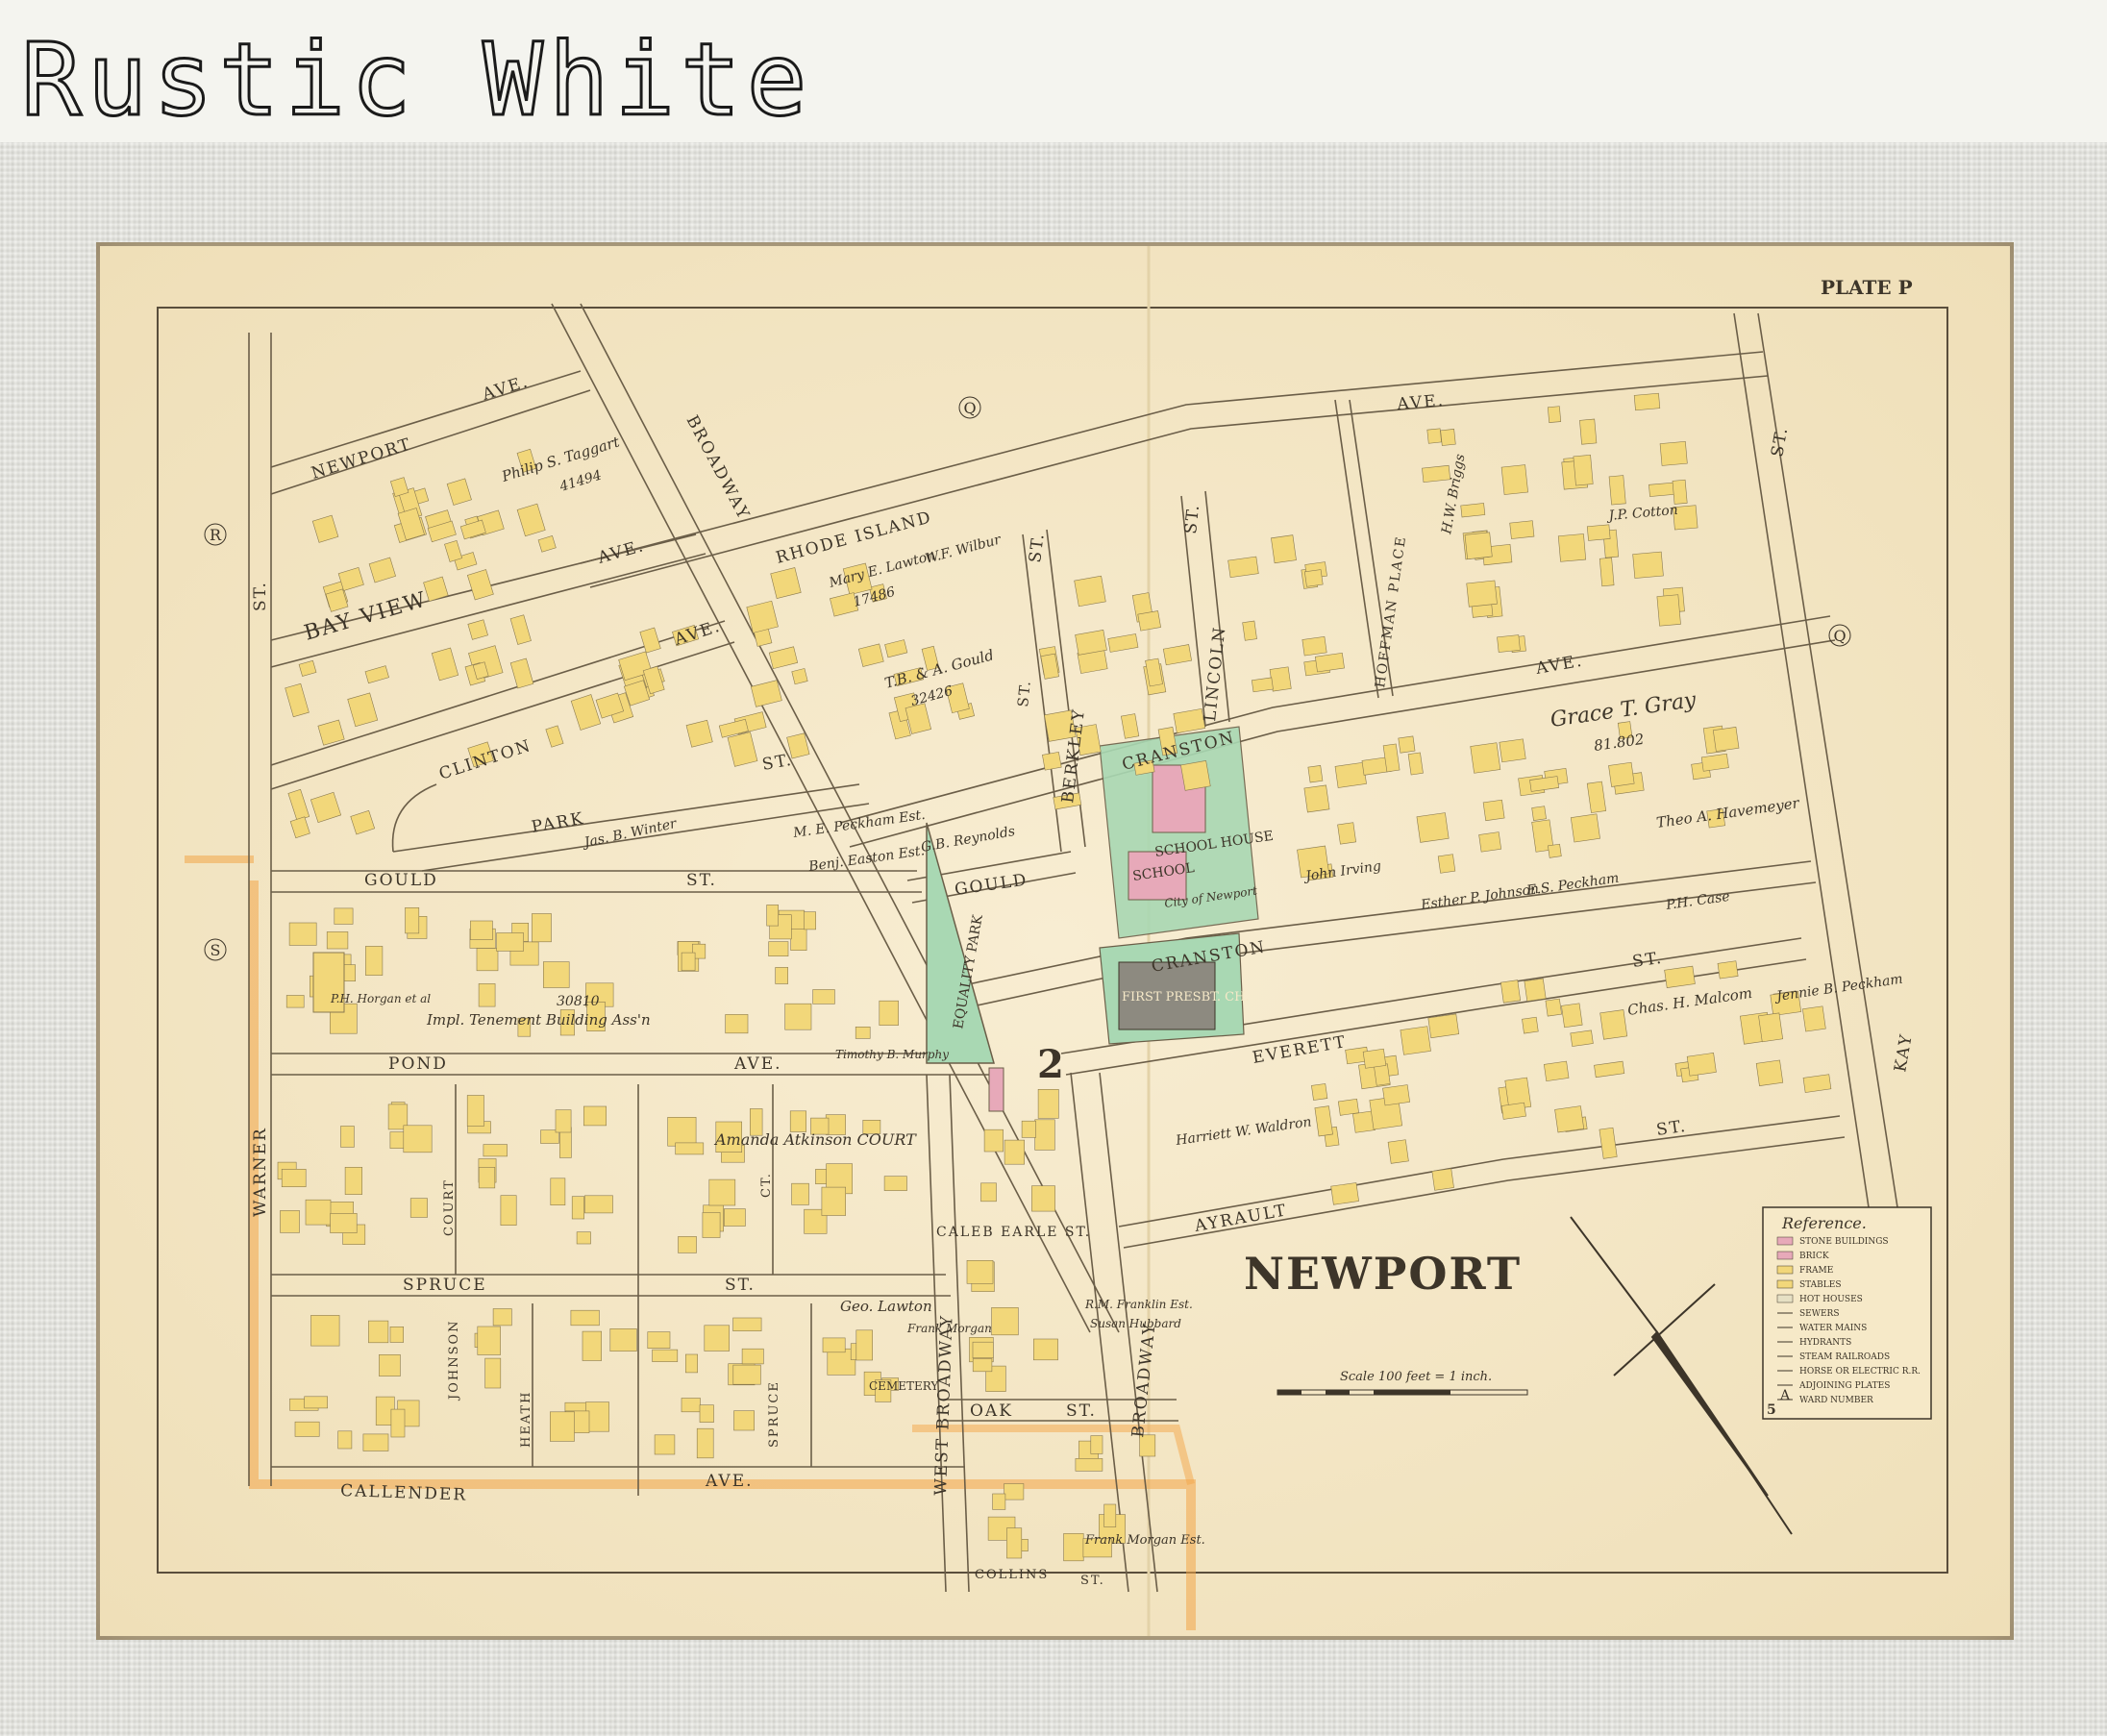 Image resolution: width=2107 pixels, height=1736 pixels. I want to click on adjoining-r: R, so click(216, 535).